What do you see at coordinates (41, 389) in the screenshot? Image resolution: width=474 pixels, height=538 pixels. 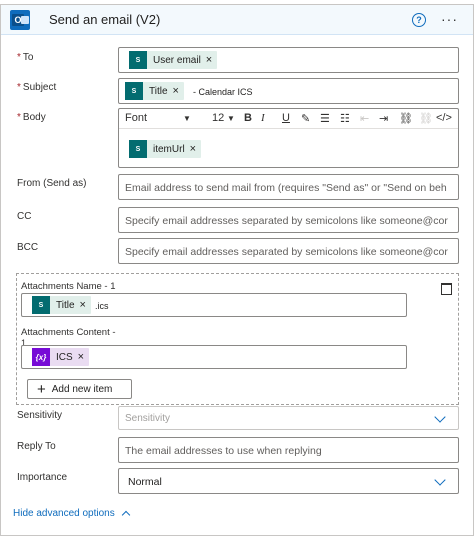 I see `plus-icon: +` at bounding box center [41, 389].